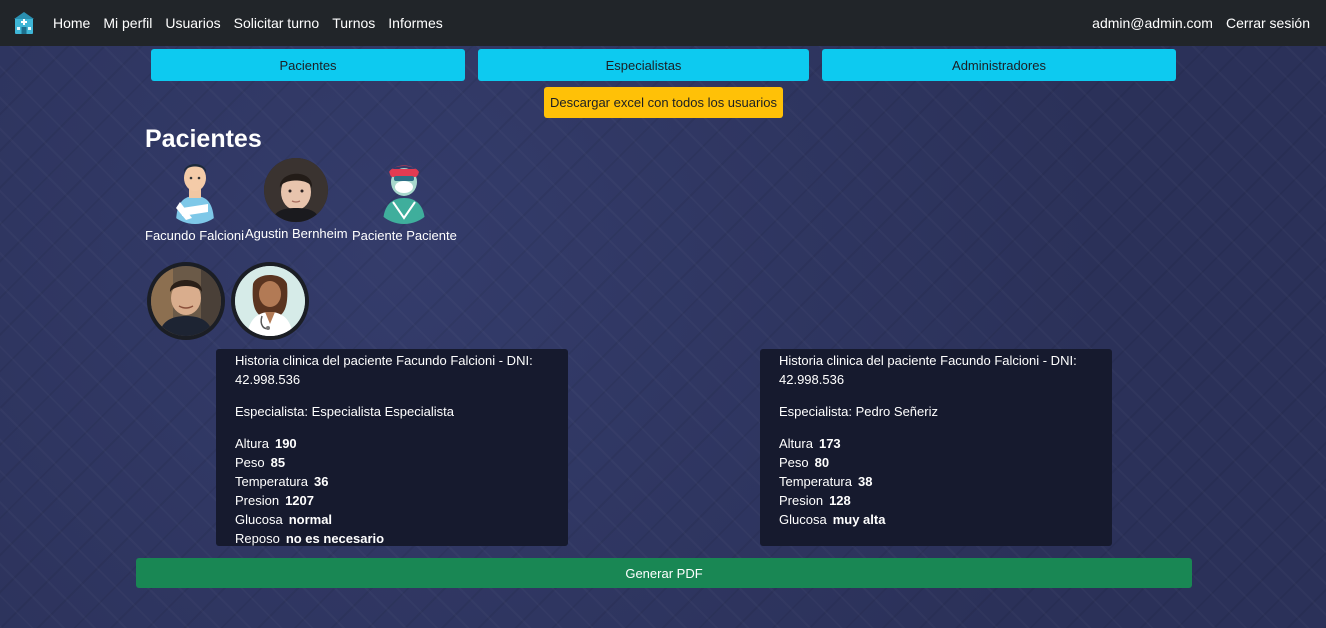  I want to click on patient-card-paciente: Paciente Paciente, so click(404, 200).